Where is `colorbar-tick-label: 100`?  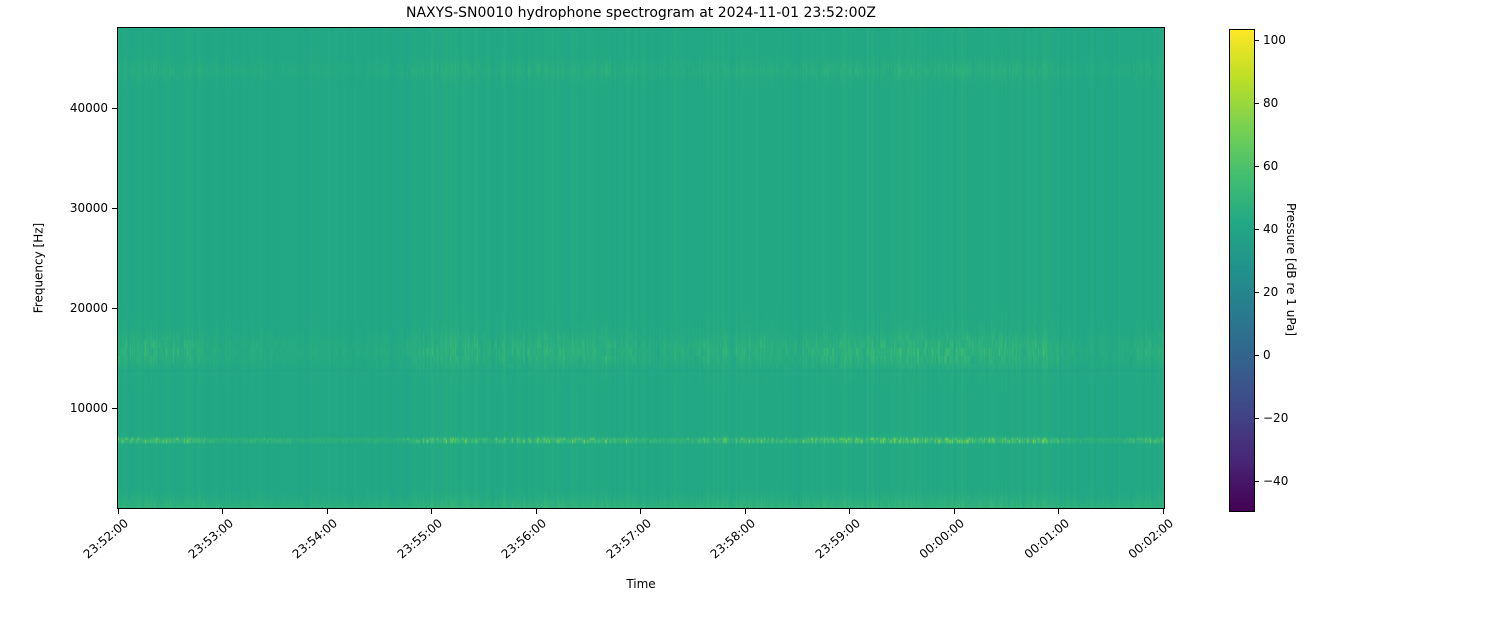
colorbar-tick-label: 100 is located at coordinates (1274, 40).